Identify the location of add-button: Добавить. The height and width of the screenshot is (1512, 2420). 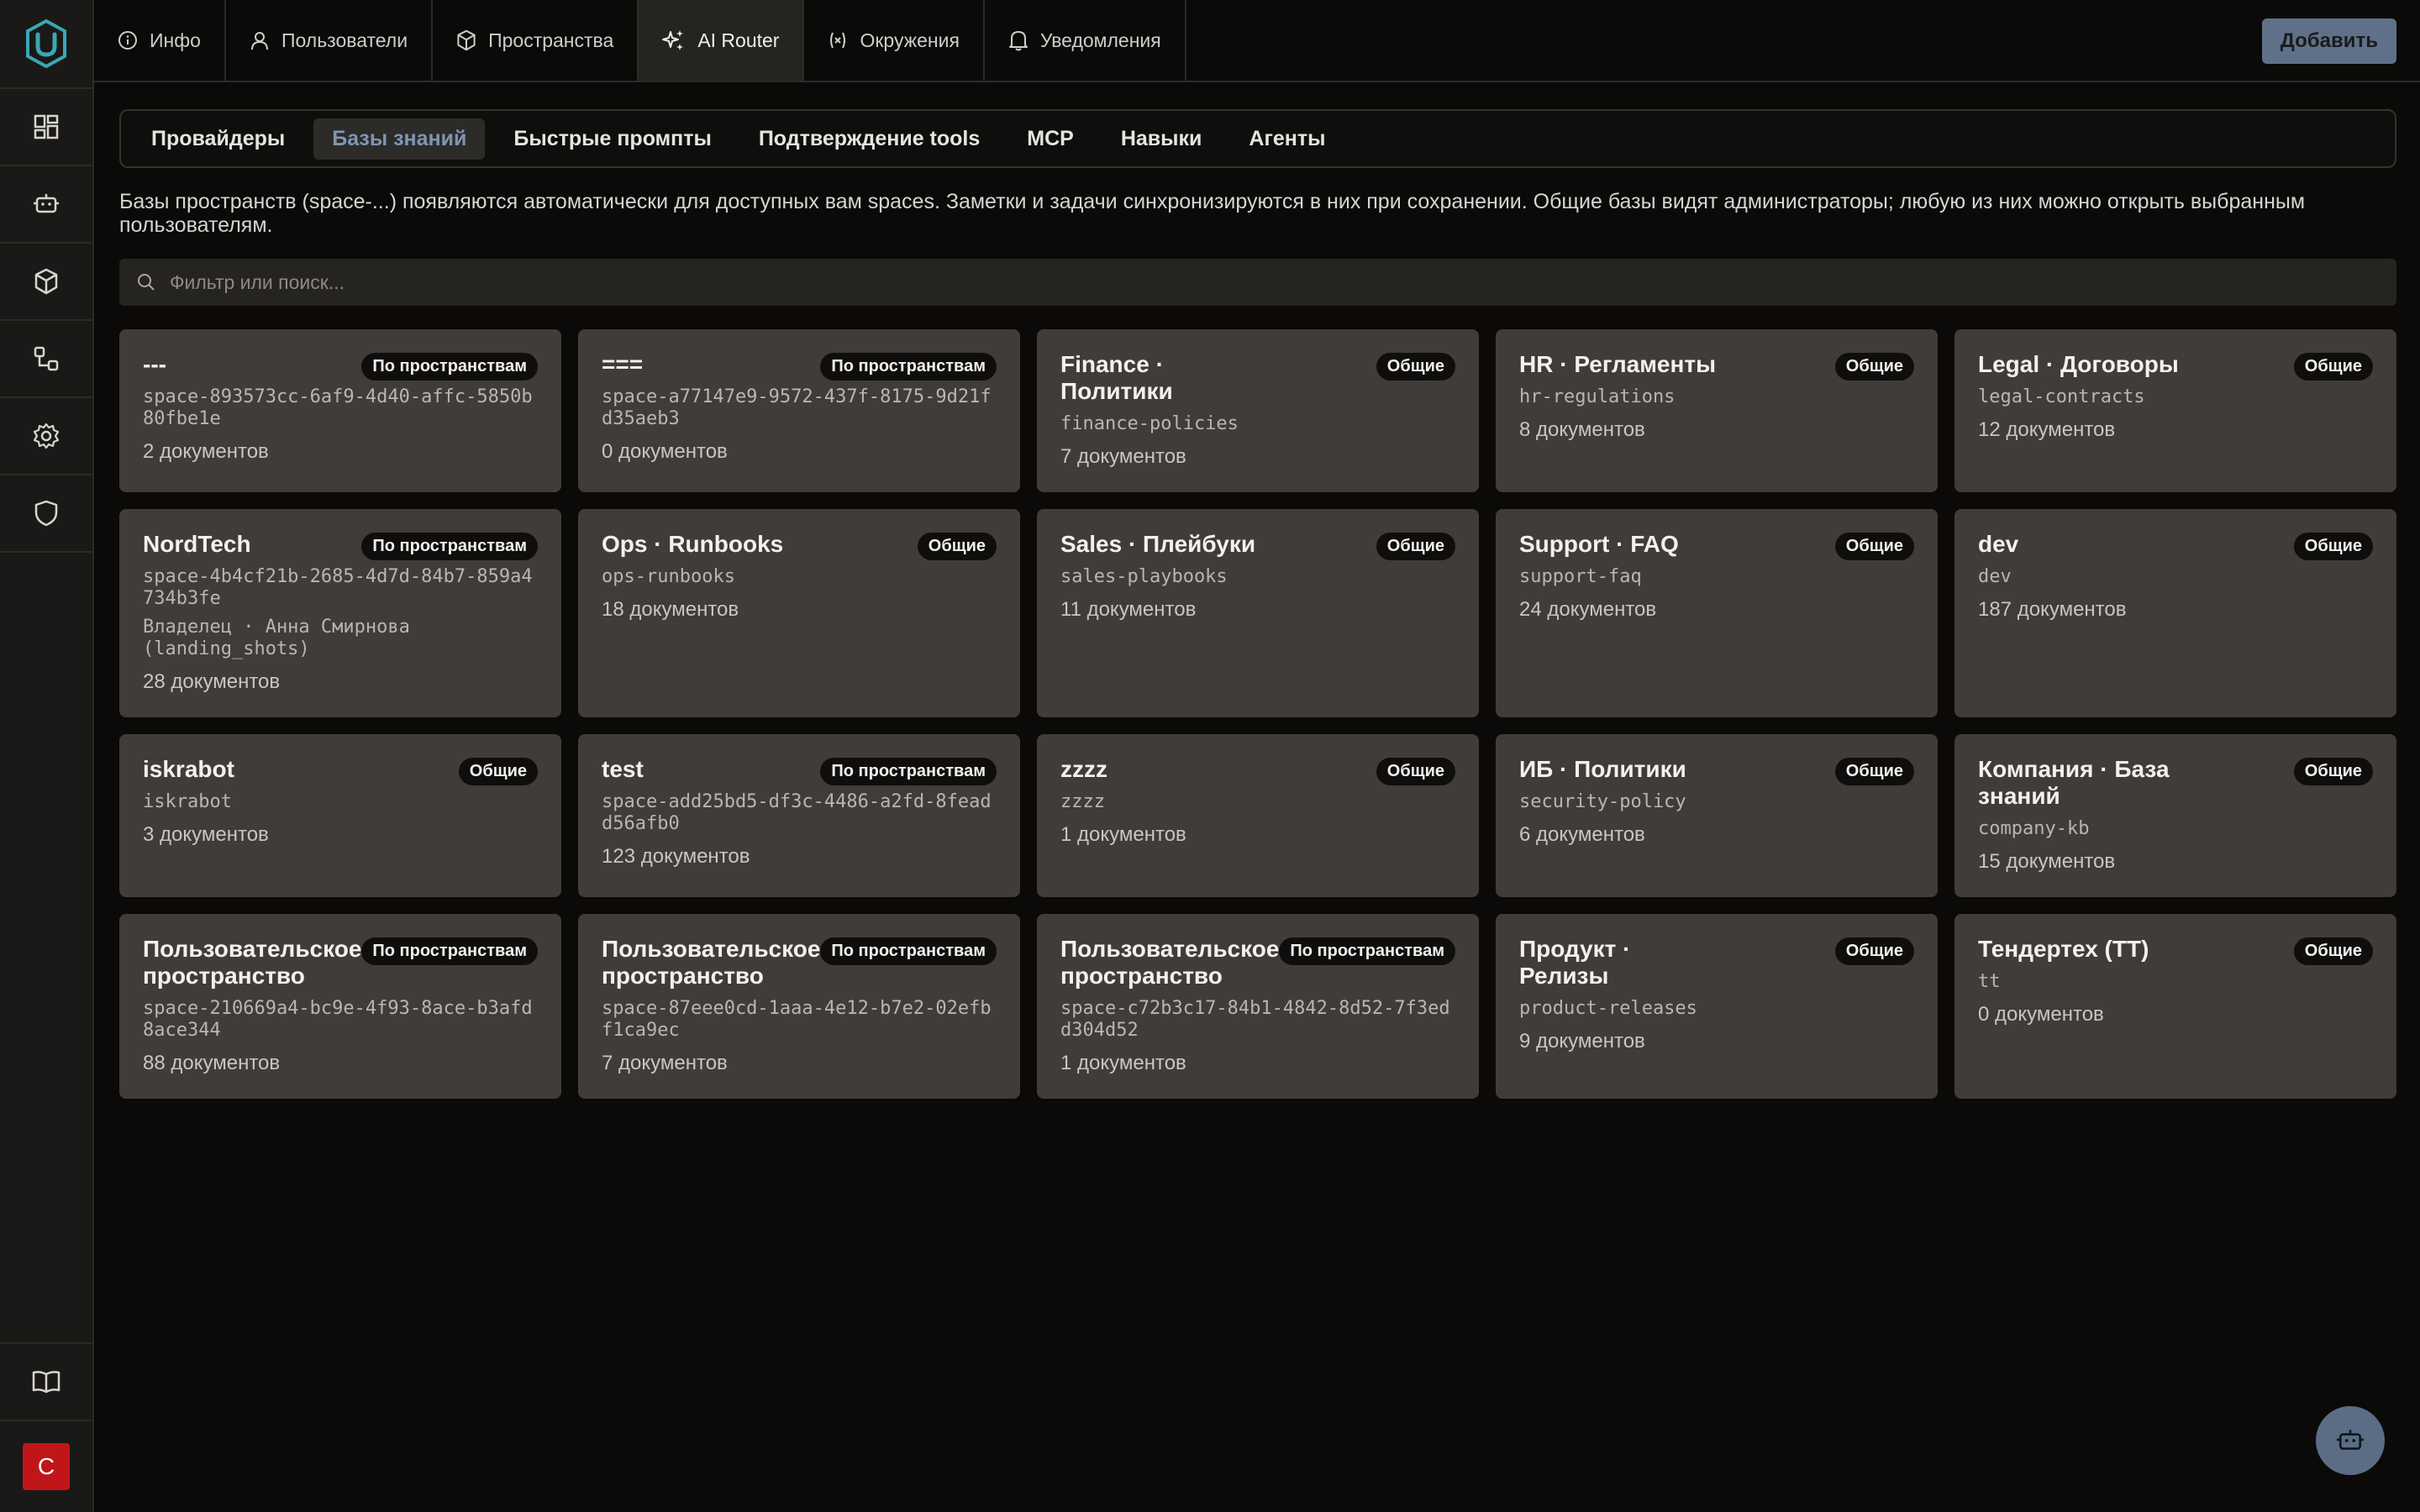
(2329, 41).